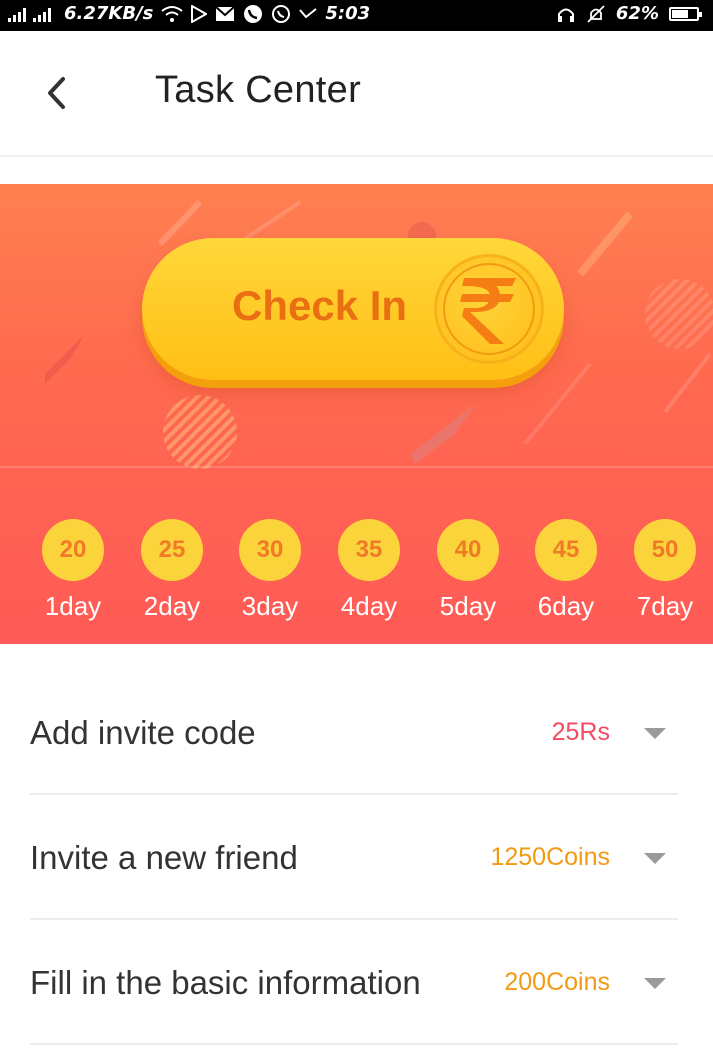 The image size is (713, 1055). I want to click on battery-icon, so click(685, 13).